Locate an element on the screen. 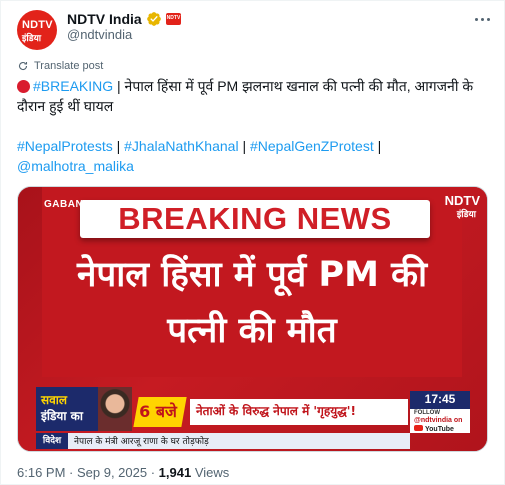 The image size is (505, 485). mention-link: @malhotra_malika is located at coordinates (256, 166).